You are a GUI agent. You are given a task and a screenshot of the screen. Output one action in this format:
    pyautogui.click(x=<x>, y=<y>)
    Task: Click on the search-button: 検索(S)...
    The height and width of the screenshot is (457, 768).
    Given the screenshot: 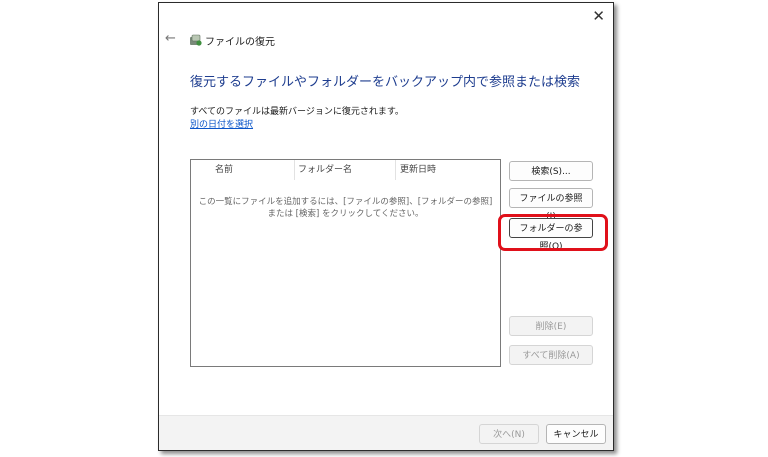 What is the action you would take?
    pyautogui.click(x=551, y=171)
    